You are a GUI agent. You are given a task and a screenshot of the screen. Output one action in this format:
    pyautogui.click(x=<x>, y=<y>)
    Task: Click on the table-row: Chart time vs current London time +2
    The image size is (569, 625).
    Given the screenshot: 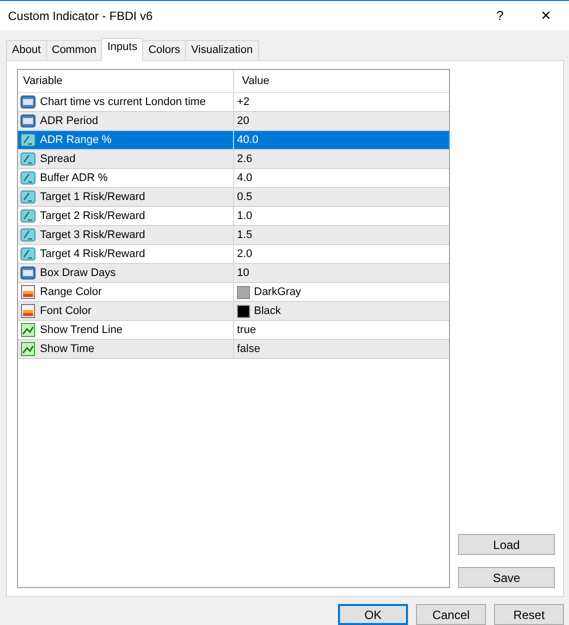 What is the action you would take?
    pyautogui.click(x=233, y=102)
    